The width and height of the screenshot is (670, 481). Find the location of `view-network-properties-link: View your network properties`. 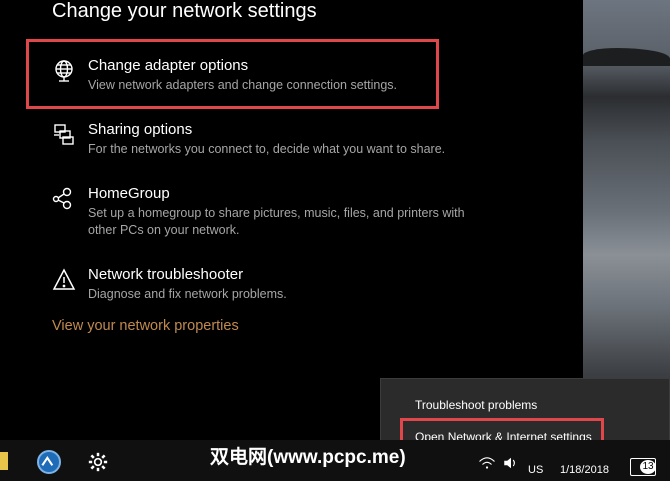

view-network-properties-link: View your network properties is located at coordinates (145, 326).